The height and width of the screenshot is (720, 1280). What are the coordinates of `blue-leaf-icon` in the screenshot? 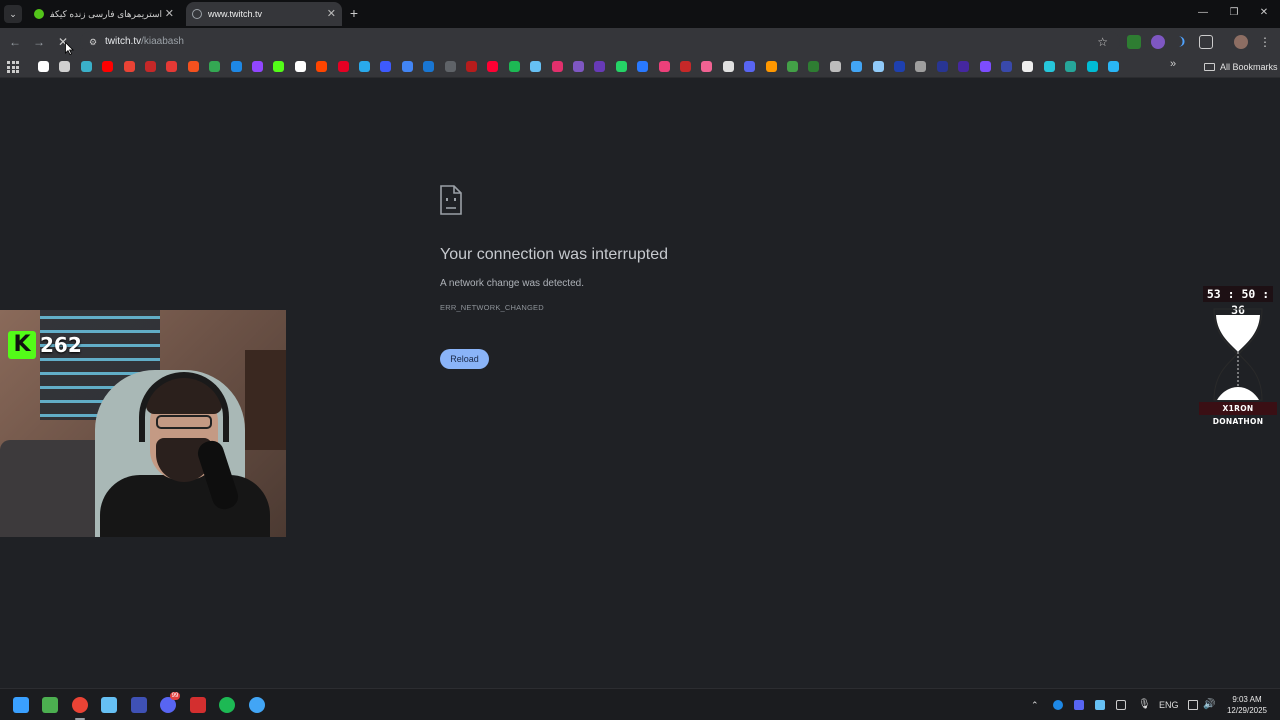 It's located at (942, 66).